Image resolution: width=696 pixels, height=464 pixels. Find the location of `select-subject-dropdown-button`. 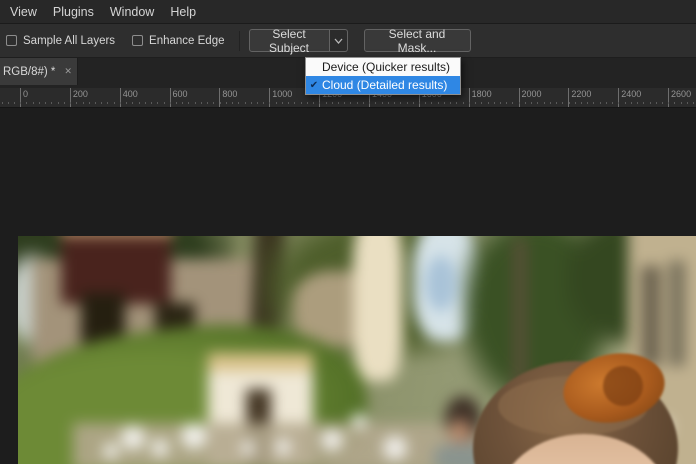

select-subject-dropdown-button is located at coordinates (338, 40).